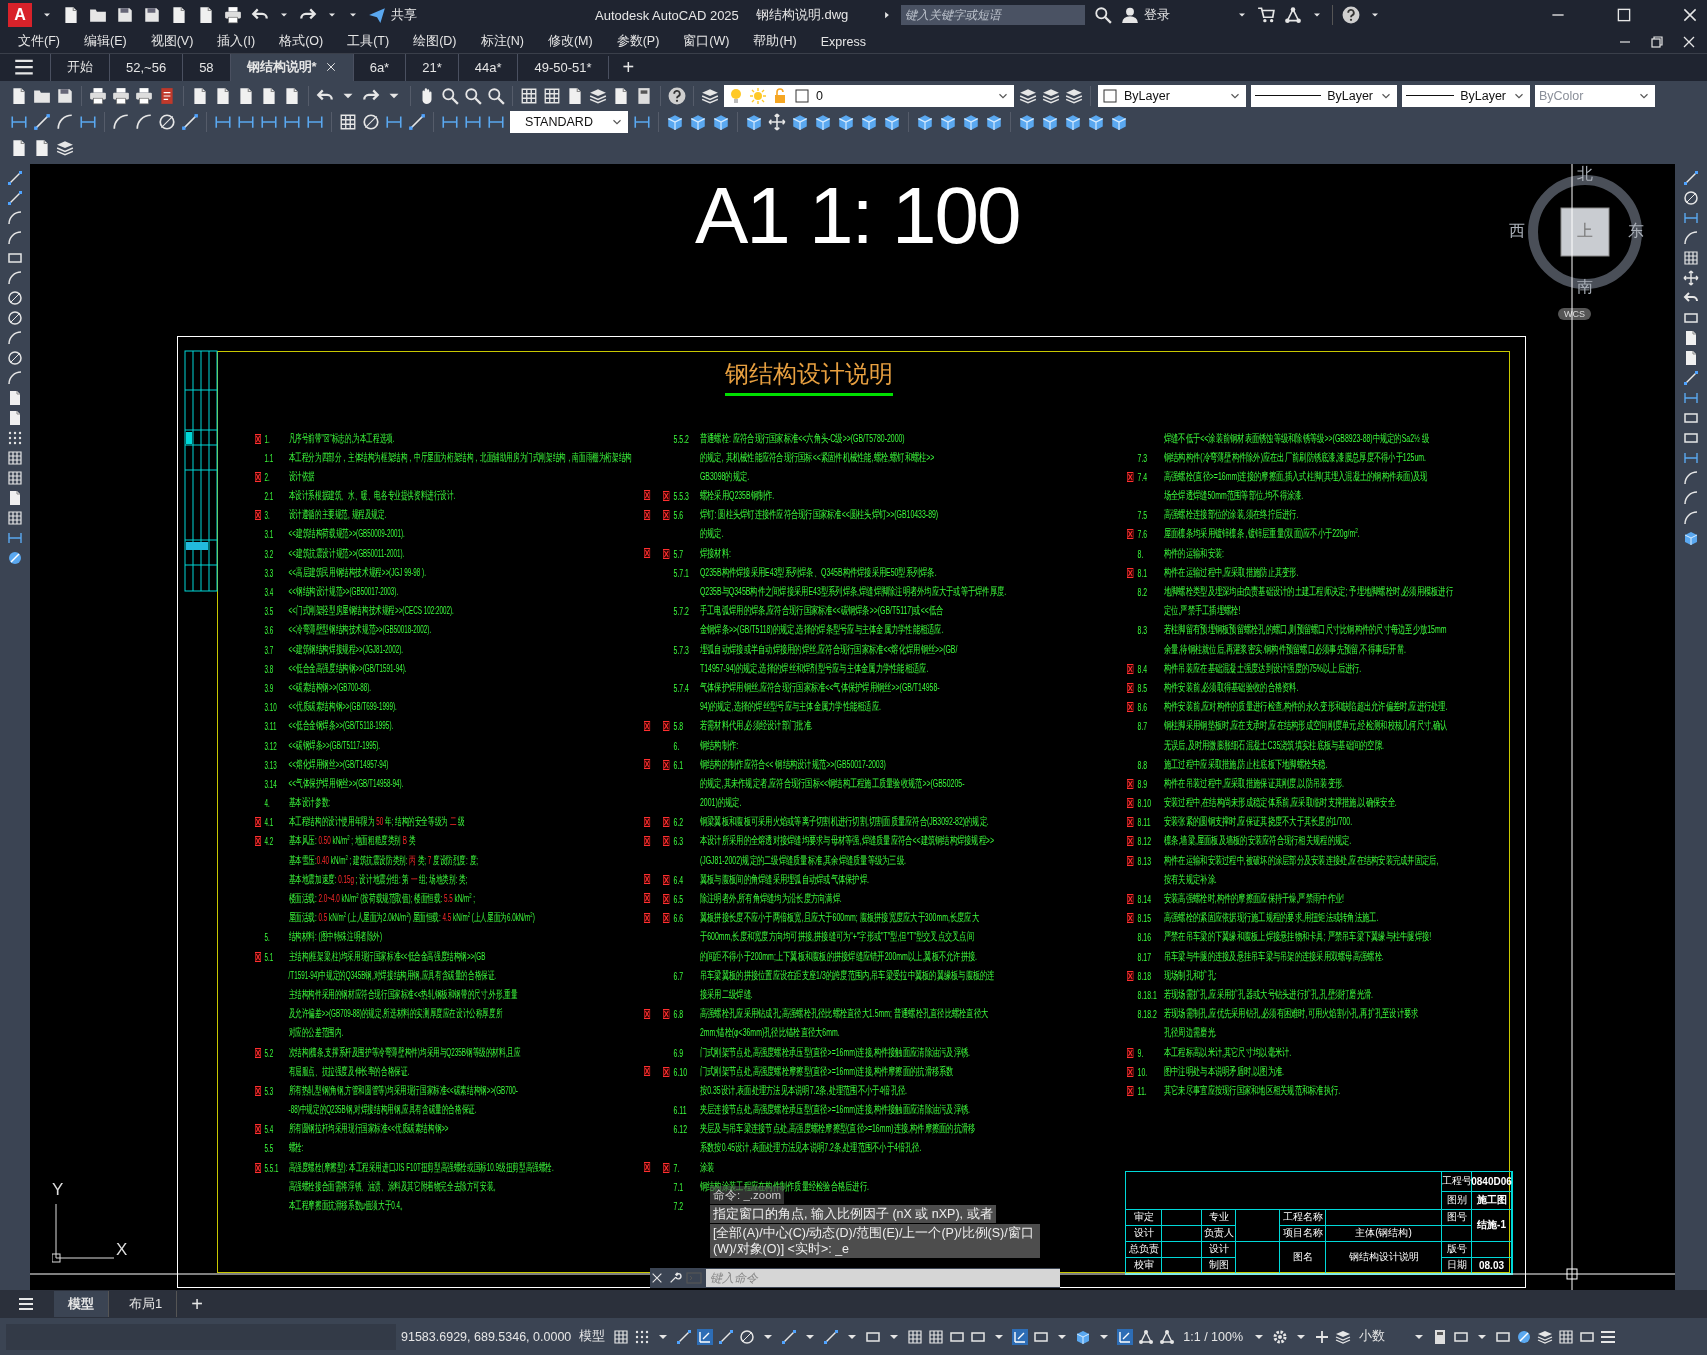 The height and width of the screenshot is (1355, 1707). I want to click on triangle-nodes-icon, so click(1146, 1336).